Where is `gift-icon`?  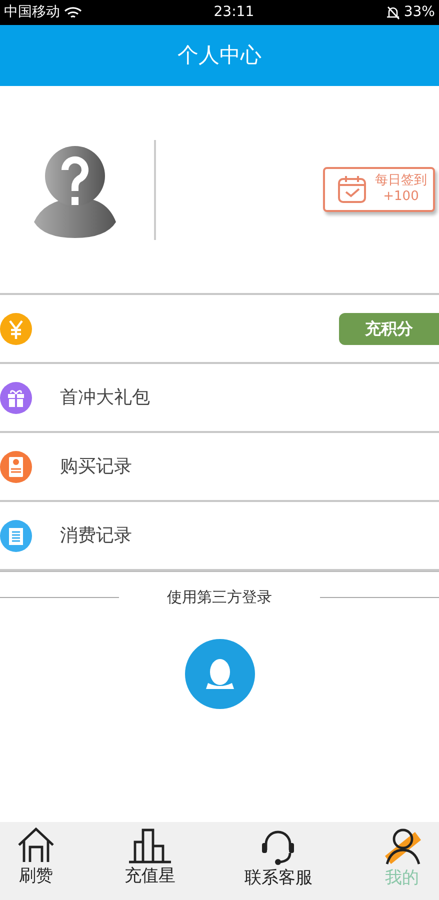
gift-icon is located at coordinates (16, 398).